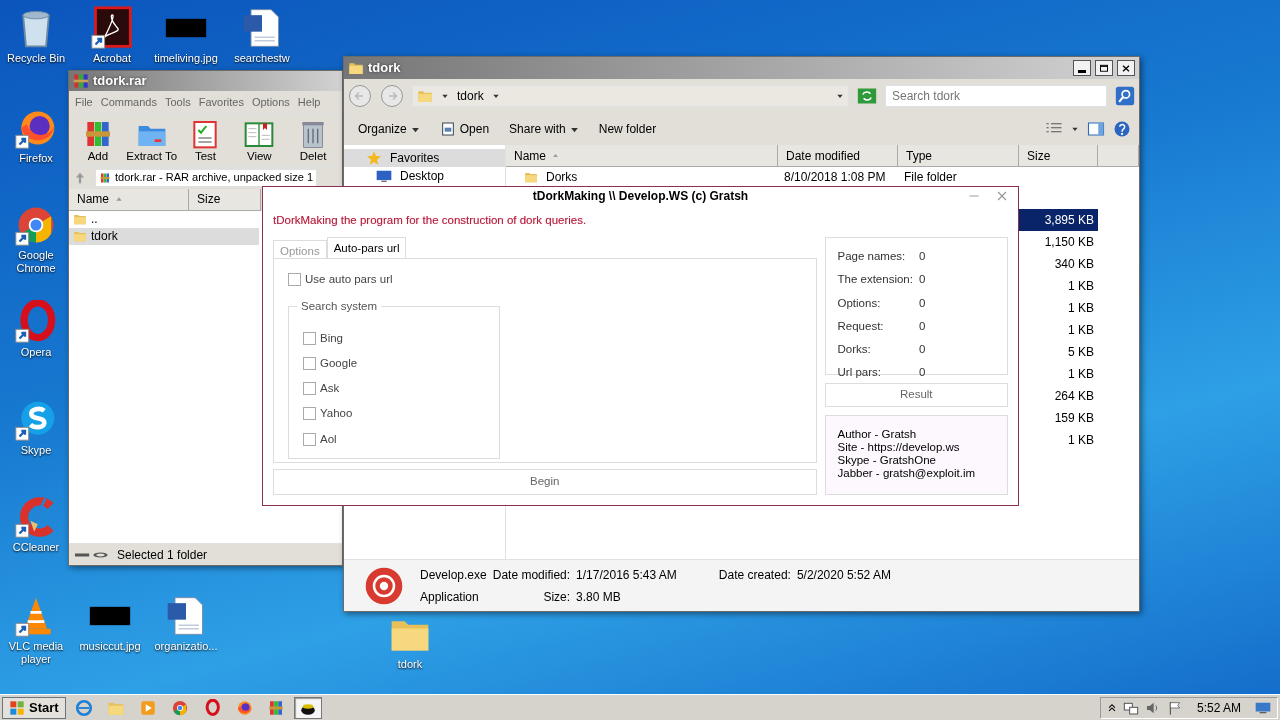  What do you see at coordinates (887, 460) in the screenshot?
I see `info-line: Skype - GratshOne` at bounding box center [887, 460].